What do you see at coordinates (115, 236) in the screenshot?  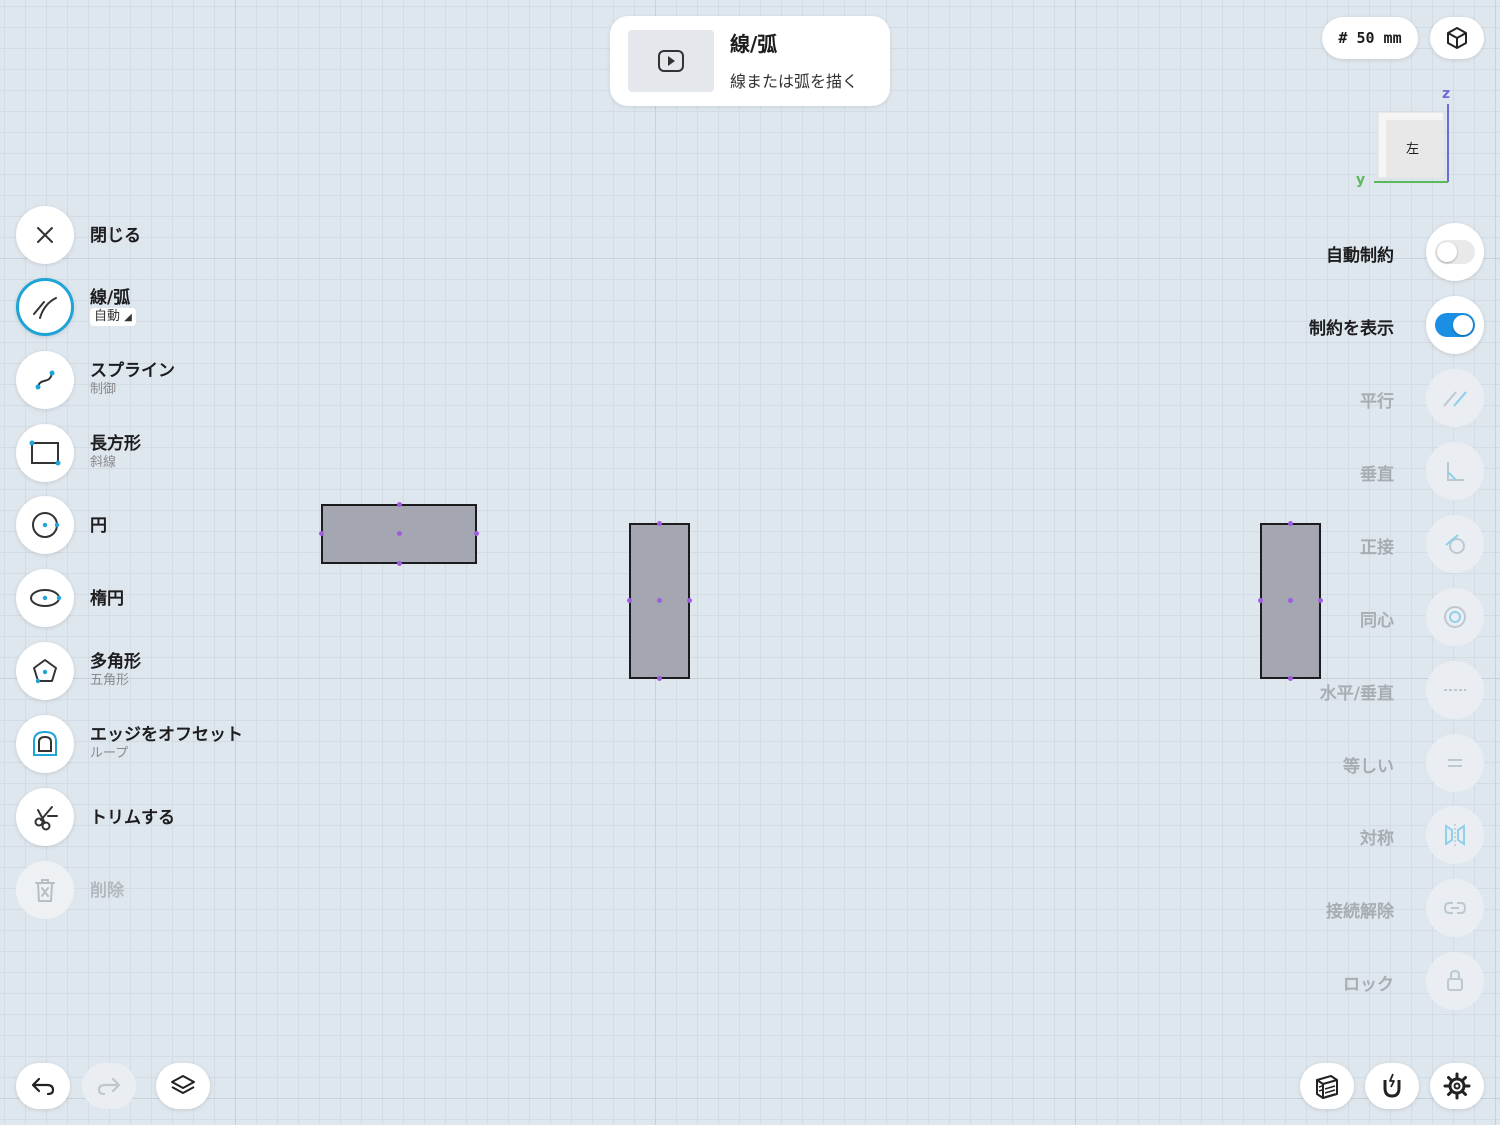 I see `tool-label: 閉じる` at bounding box center [115, 236].